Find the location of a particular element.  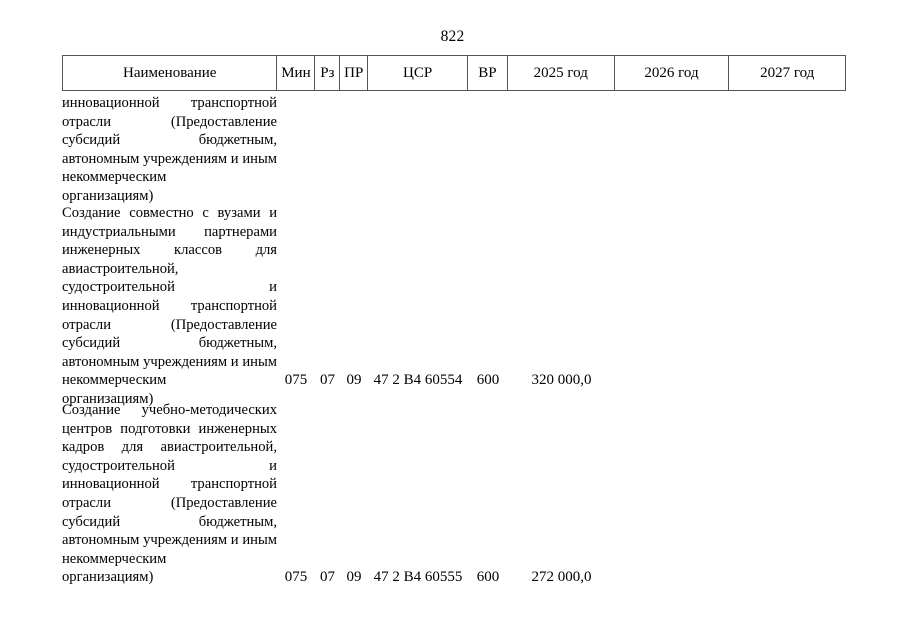

column-header-min: Мин is located at coordinates (296, 73).